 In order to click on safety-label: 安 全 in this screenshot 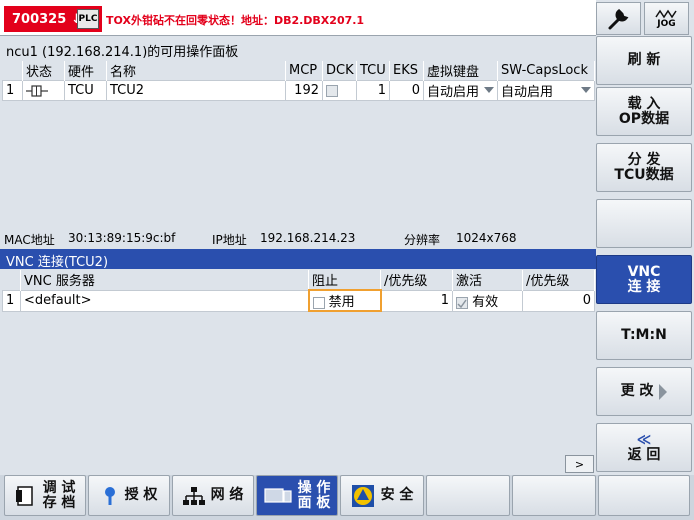, I will do `click(397, 495)`.